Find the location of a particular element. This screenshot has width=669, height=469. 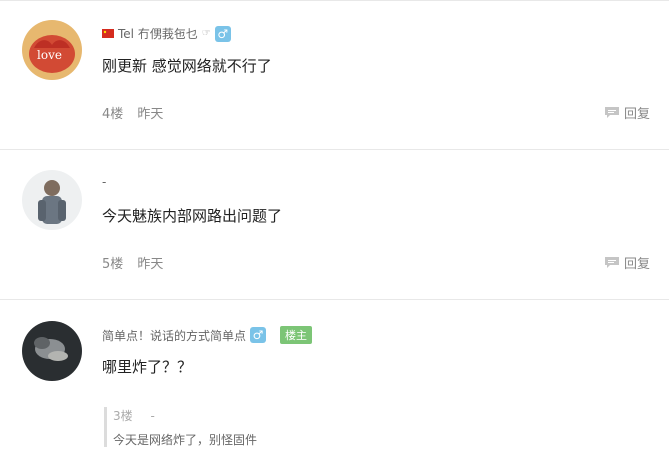

china-flag-icon is located at coordinates (108, 33).